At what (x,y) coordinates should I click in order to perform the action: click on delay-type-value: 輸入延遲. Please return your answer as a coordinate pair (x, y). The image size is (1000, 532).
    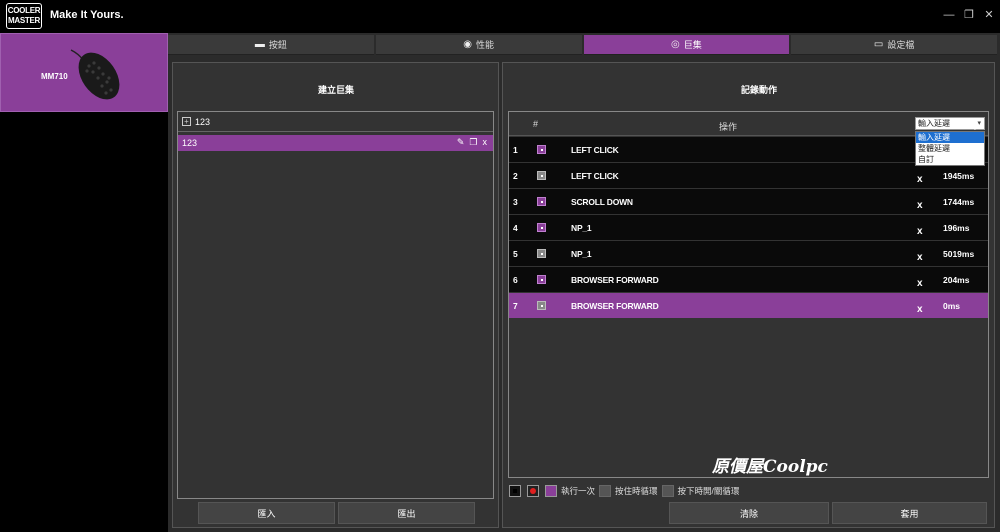
    Looking at the image, I should click on (934, 123).